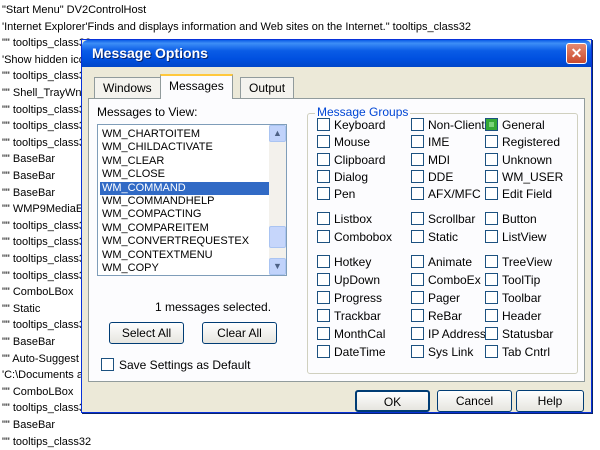  Describe the element at coordinates (576, 53) in the screenshot. I see `close-icon: ✕` at that location.